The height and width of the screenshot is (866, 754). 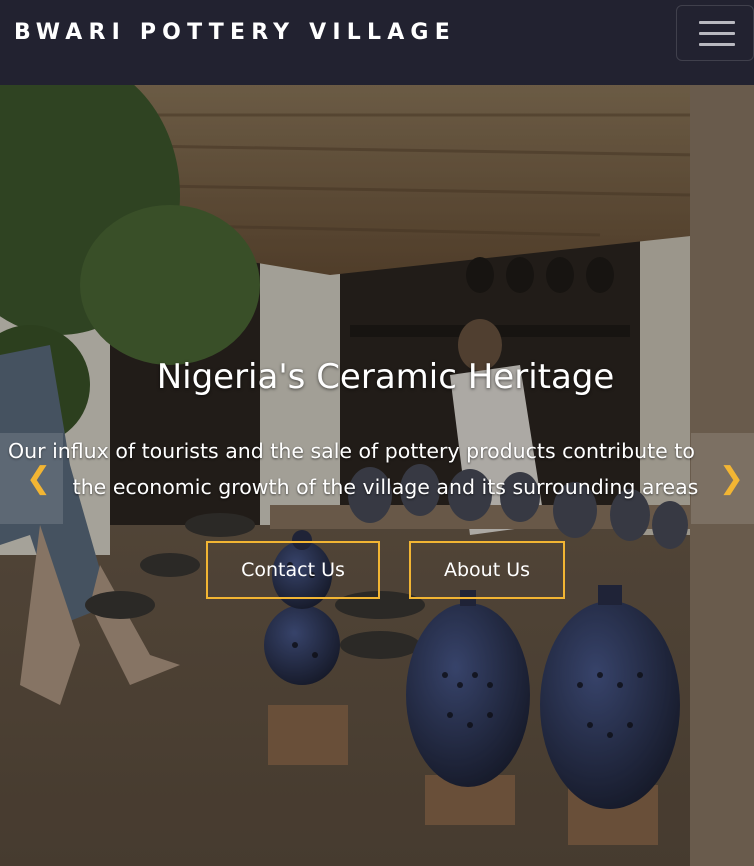 I want to click on carousel-next-button: ❯, so click(x=722, y=478).